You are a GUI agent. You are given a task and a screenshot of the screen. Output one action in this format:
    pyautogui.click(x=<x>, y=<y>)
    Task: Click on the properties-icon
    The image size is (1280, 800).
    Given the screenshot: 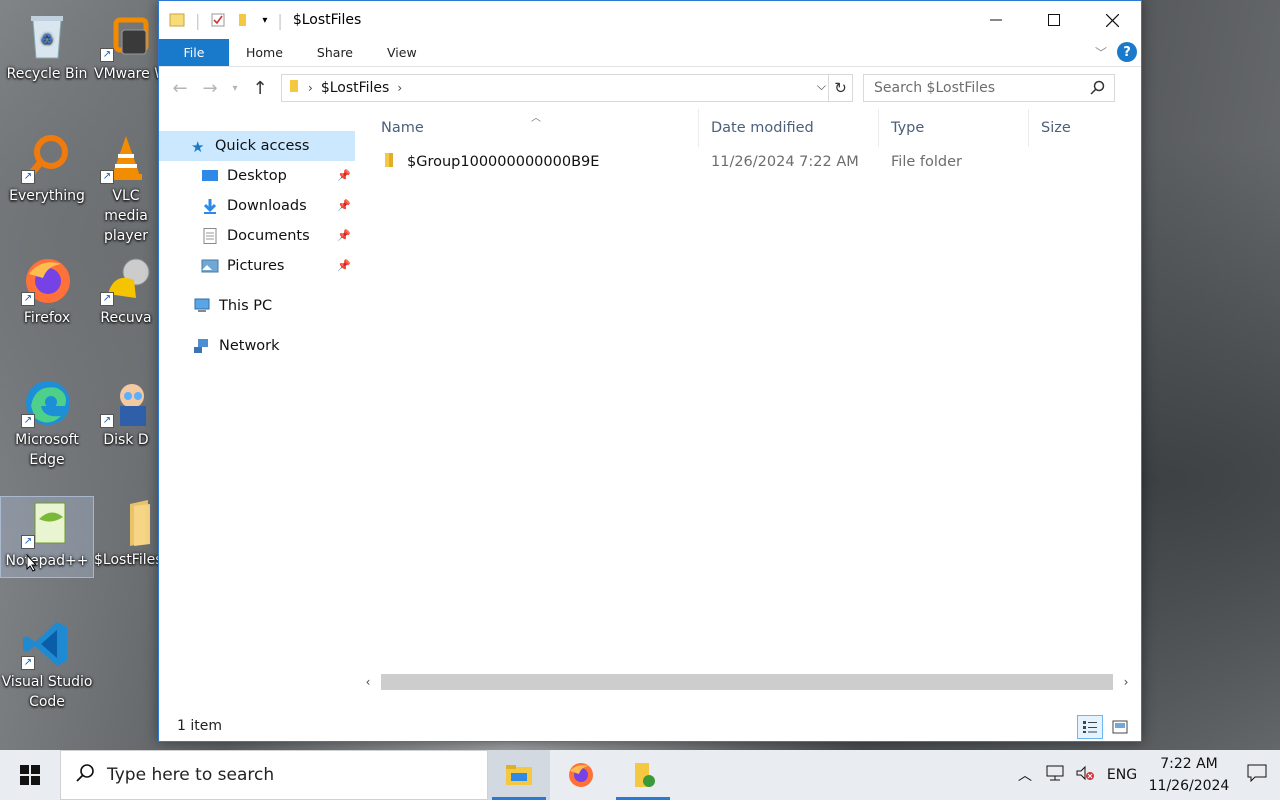 What is the action you would take?
    pyautogui.click(x=218, y=20)
    